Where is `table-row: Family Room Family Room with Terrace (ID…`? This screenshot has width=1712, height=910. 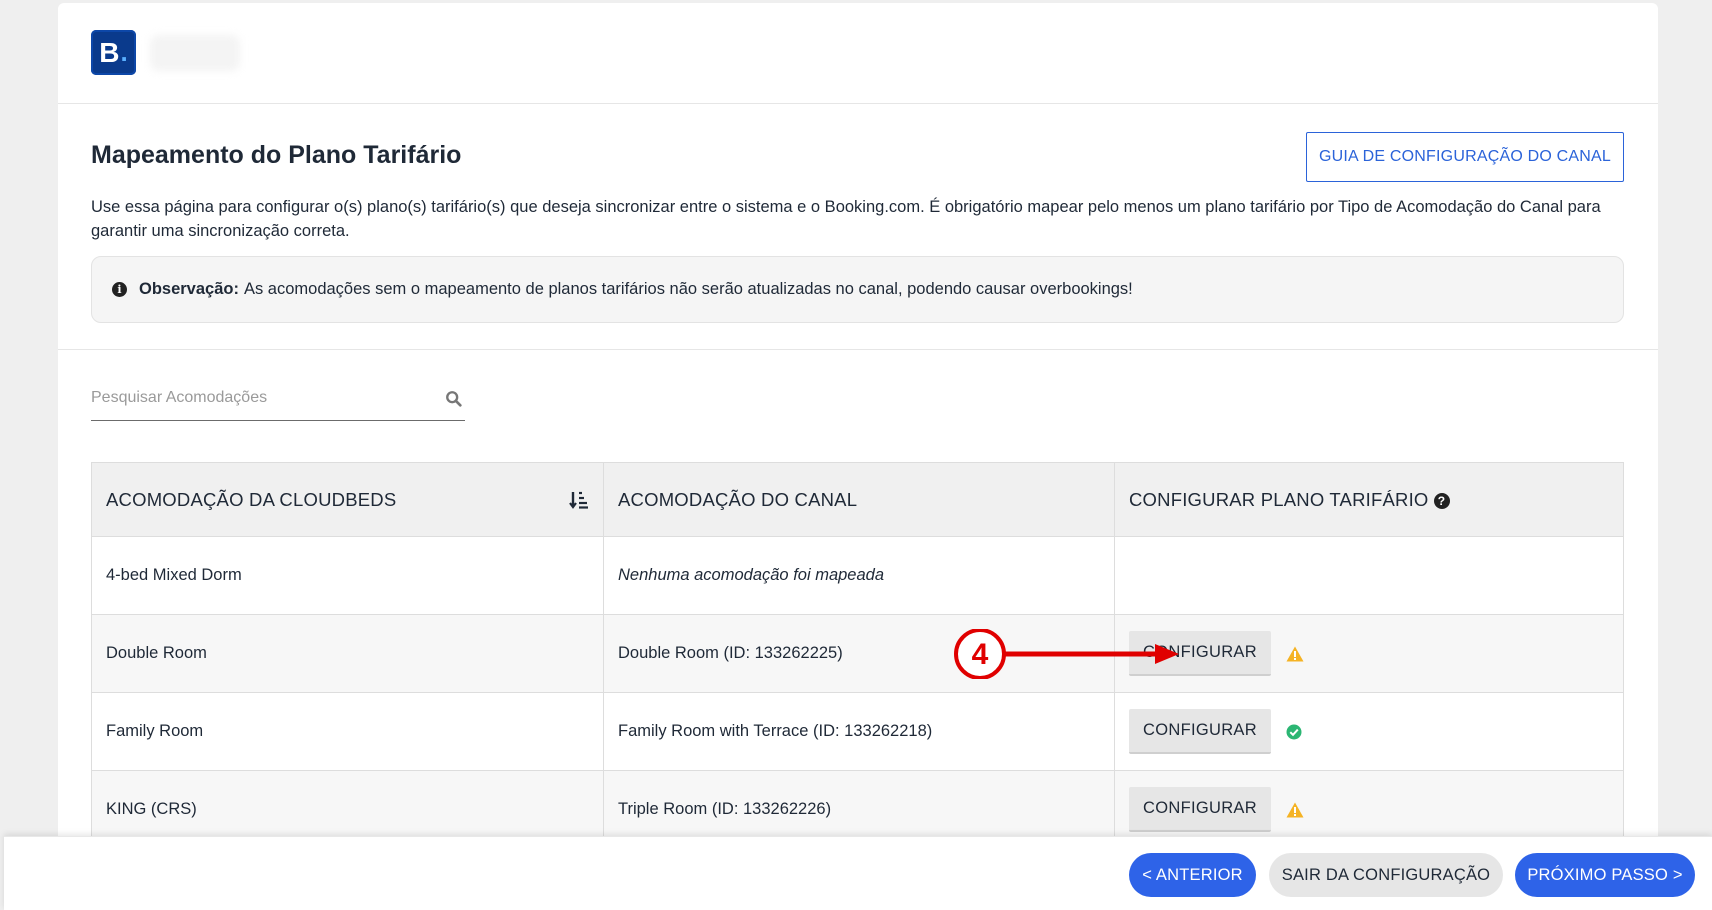 table-row: Family Room Family Room with Terrace (ID… is located at coordinates (857, 731).